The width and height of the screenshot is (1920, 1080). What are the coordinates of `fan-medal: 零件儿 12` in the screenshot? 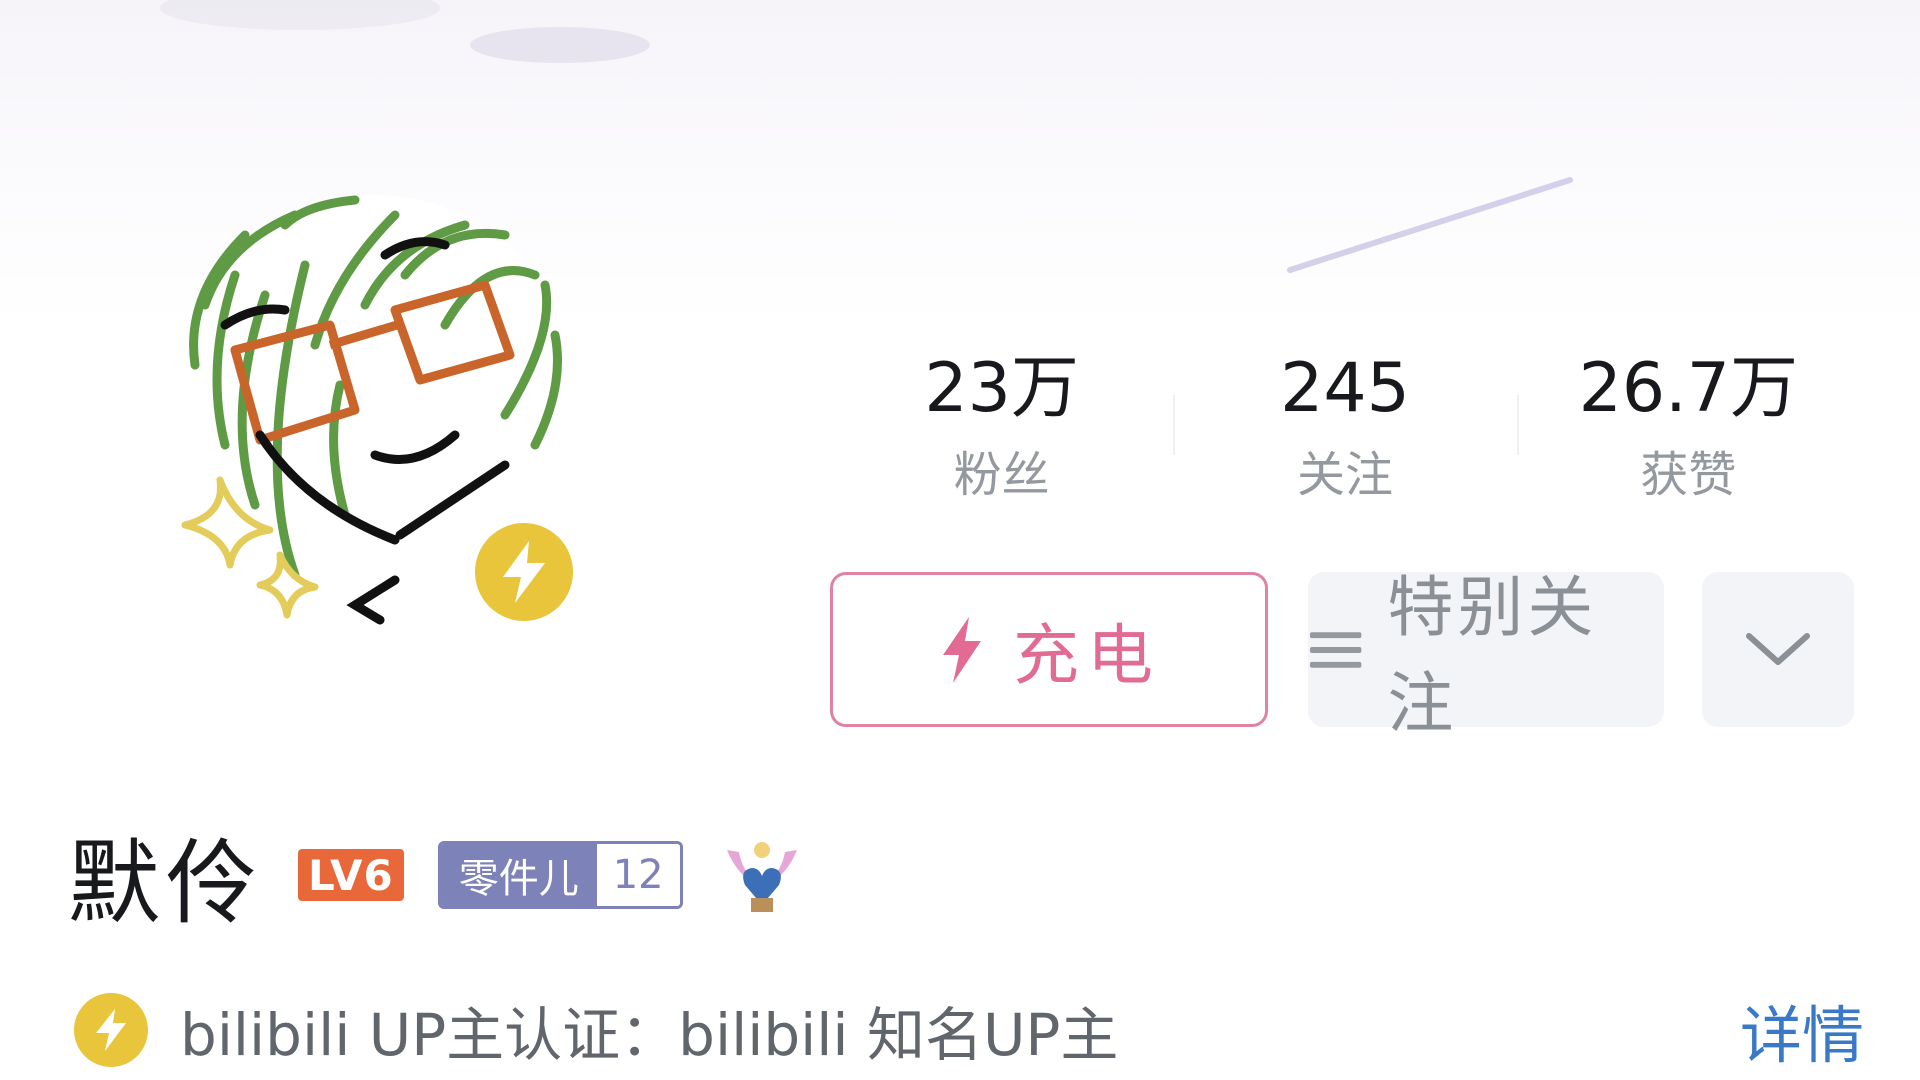 It's located at (560, 875).